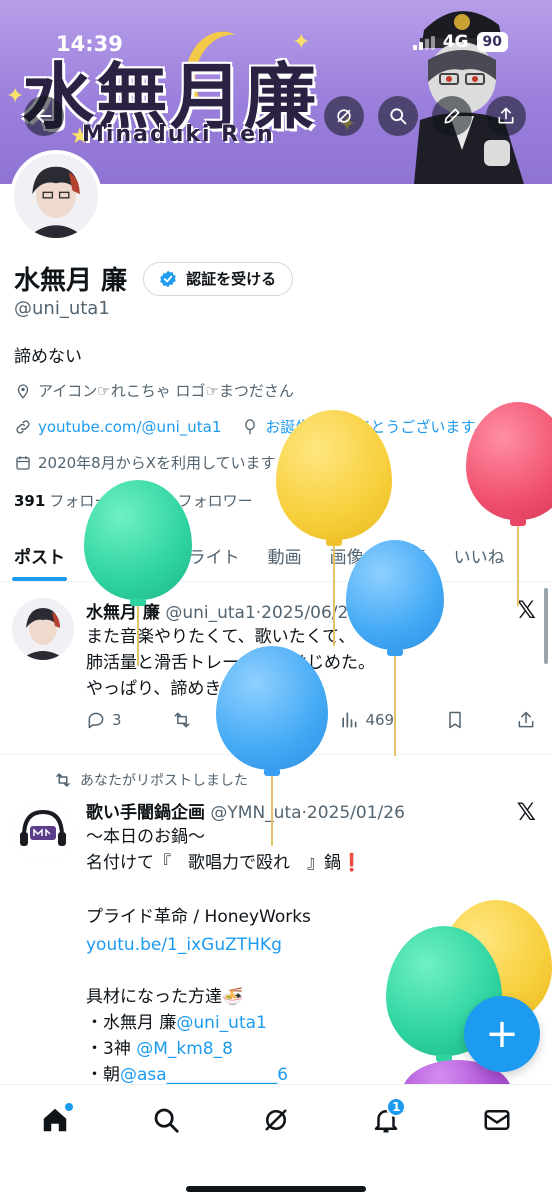  I want to click on grok-button, so click(344, 116).